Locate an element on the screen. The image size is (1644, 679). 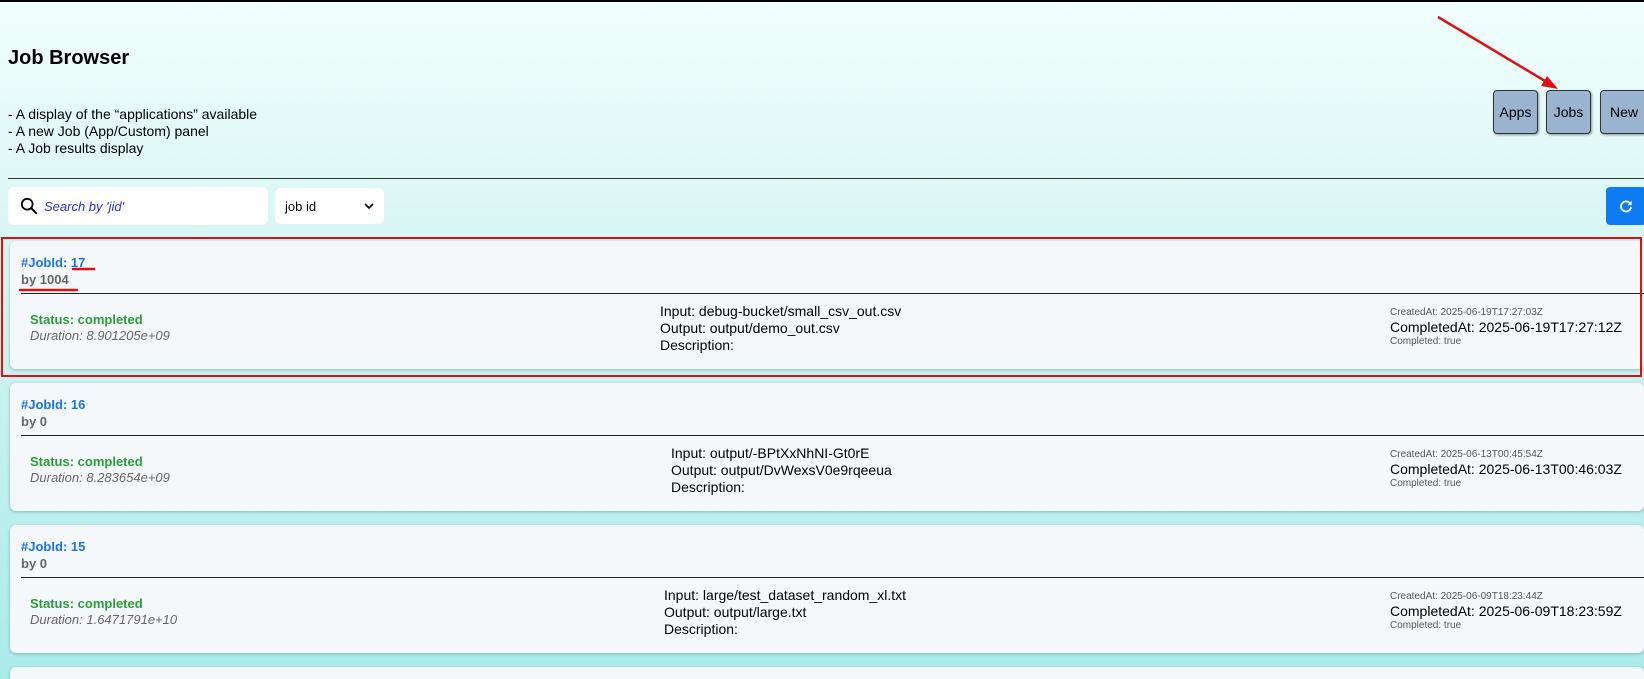
job-input: Input: large/test_dataset_random_xl.txt is located at coordinates (785, 595).